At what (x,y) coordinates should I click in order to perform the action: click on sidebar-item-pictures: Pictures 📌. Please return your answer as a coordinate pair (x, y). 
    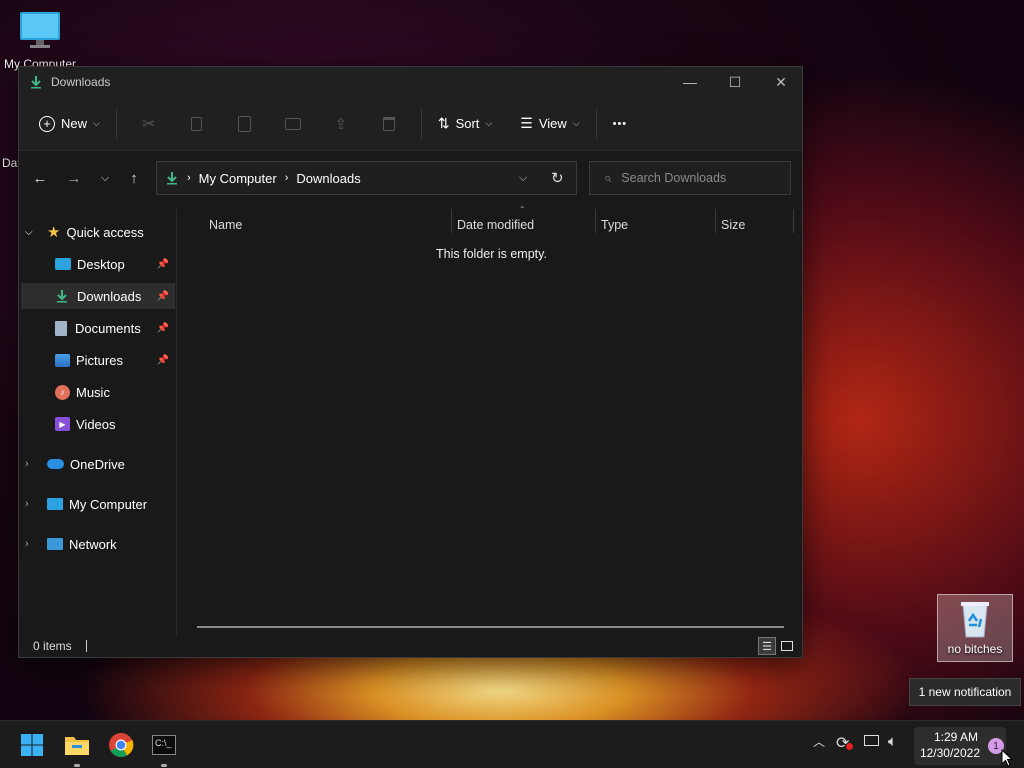
    Looking at the image, I should click on (98, 360).